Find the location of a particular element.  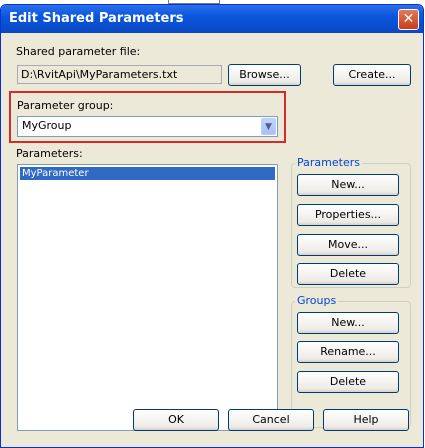

delete-group-button: Delete is located at coordinates (348, 382).